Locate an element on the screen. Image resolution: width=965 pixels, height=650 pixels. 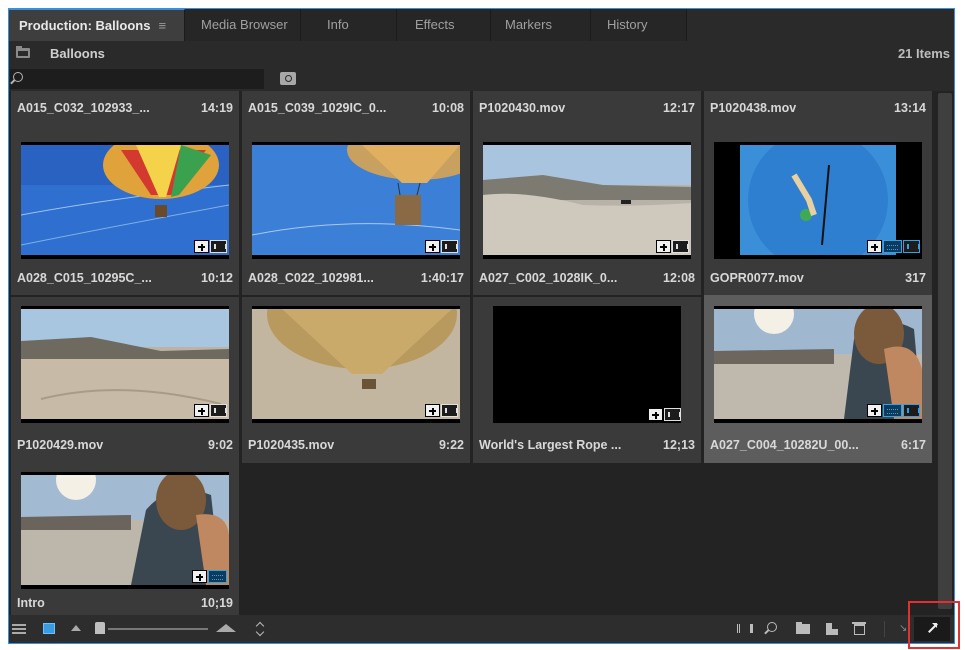
tab-label: Markers is located at coordinates (528, 24).